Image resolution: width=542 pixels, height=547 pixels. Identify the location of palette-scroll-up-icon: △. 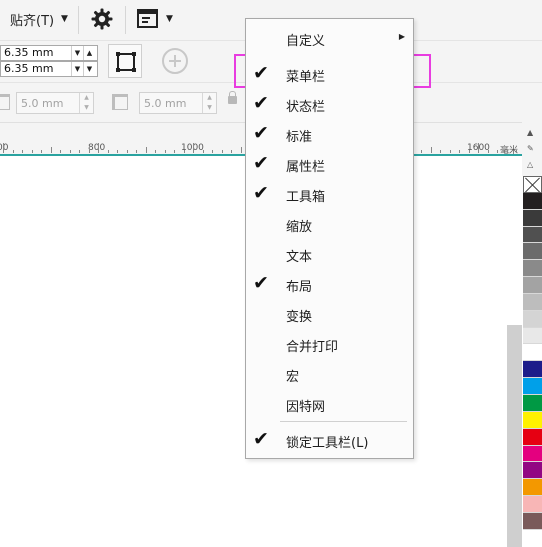
(530, 164).